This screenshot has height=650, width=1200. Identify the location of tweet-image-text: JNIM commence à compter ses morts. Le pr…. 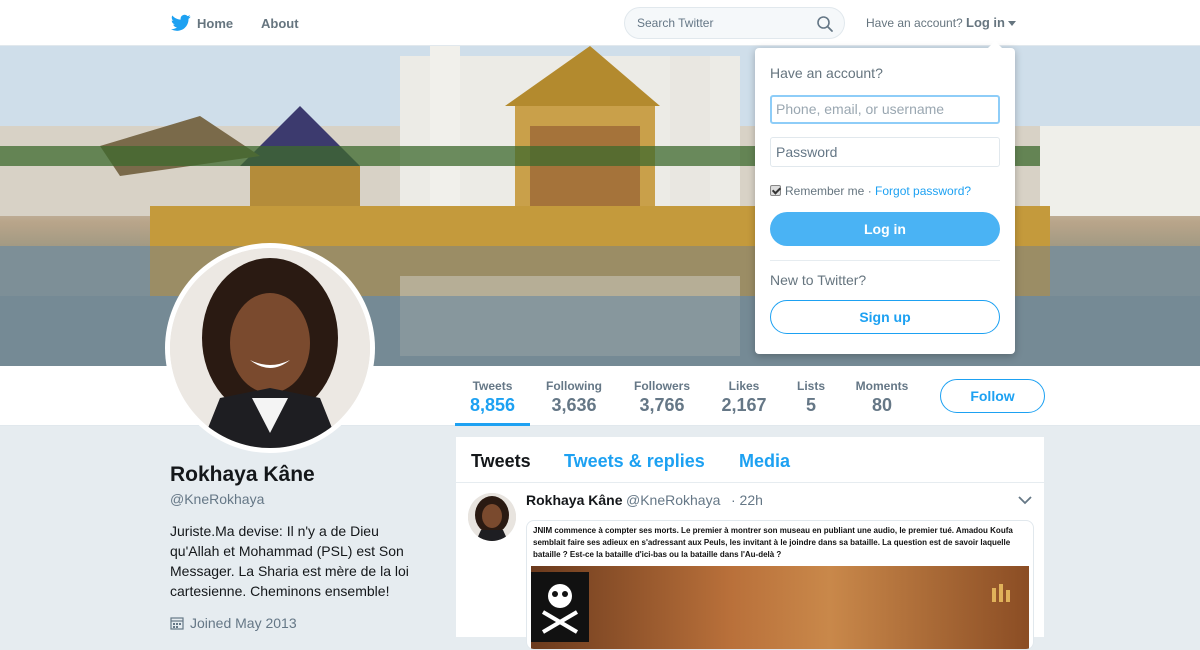
(773, 542).